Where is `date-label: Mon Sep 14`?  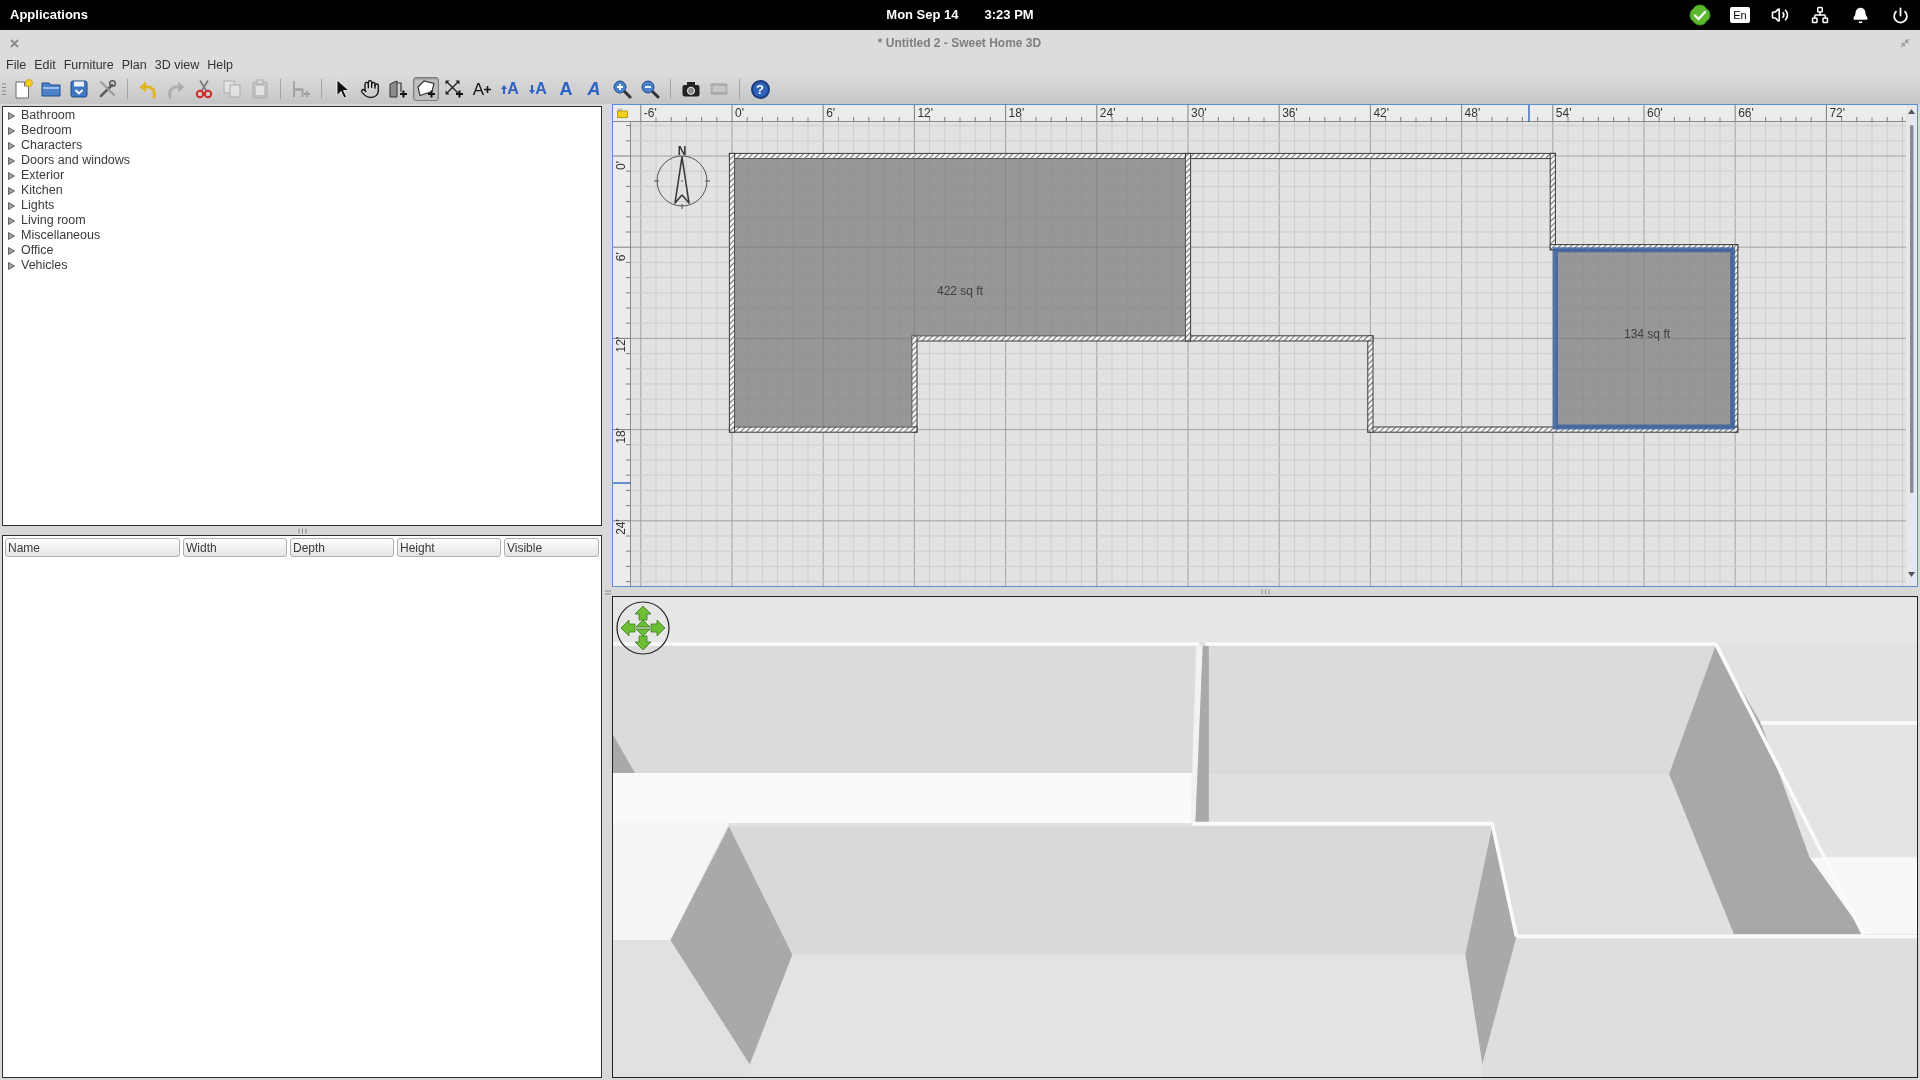 date-label: Mon Sep 14 is located at coordinates (922, 15).